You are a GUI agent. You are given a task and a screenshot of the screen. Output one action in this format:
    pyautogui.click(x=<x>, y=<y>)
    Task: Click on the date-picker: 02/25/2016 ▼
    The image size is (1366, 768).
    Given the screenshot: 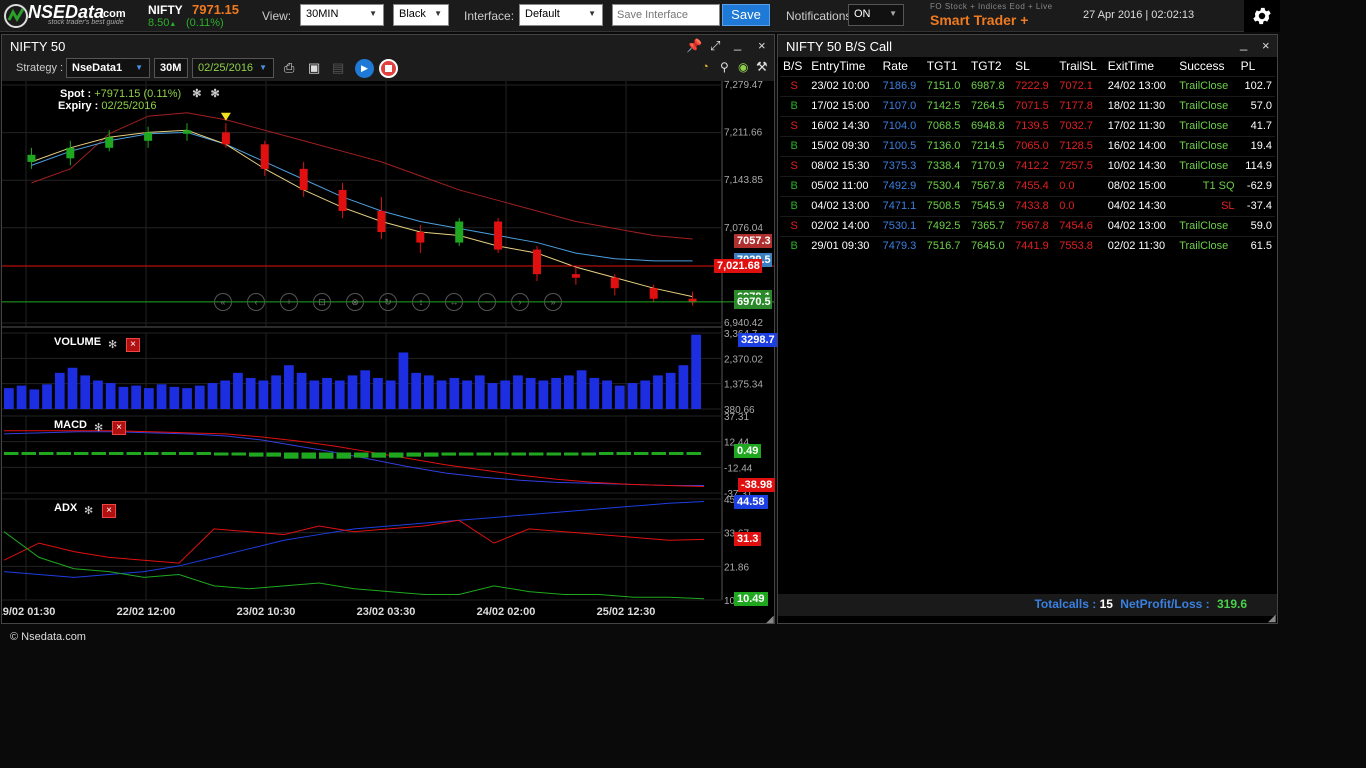 What is the action you would take?
    pyautogui.click(x=233, y=68)
    